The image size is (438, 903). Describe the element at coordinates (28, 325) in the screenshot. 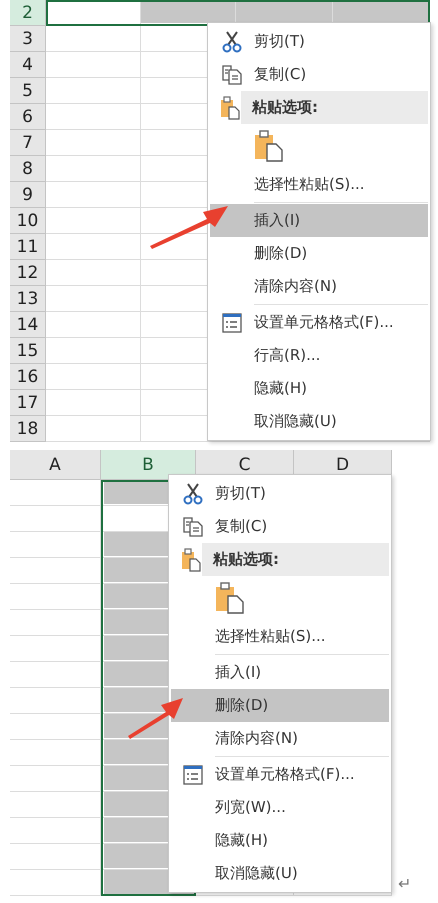

I see `row-header: 14` at that location.